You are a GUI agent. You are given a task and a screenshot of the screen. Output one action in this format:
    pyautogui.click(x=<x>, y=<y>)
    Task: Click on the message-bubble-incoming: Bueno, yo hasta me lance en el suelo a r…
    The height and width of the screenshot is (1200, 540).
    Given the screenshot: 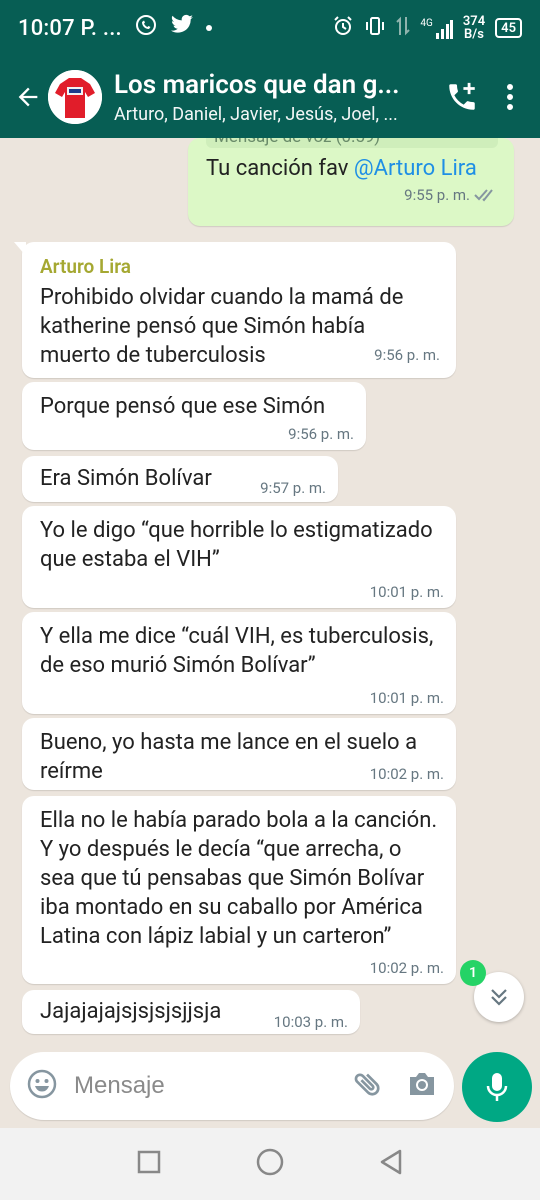 What is the action you would take?
    pyautogui.click(x=239, y=754)
    